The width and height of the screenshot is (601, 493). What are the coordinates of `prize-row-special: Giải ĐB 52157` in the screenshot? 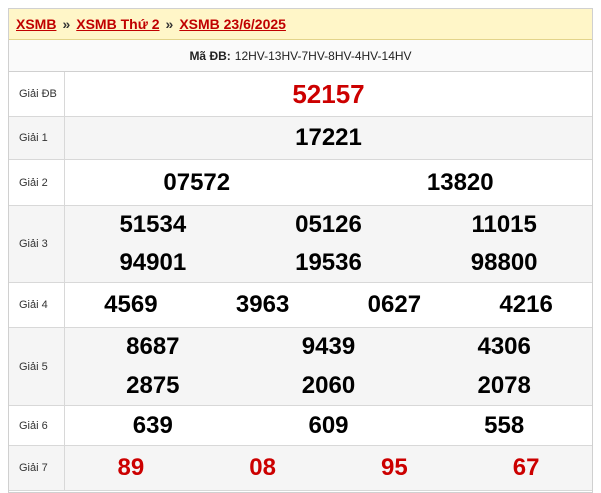 It's located at (300, 94).